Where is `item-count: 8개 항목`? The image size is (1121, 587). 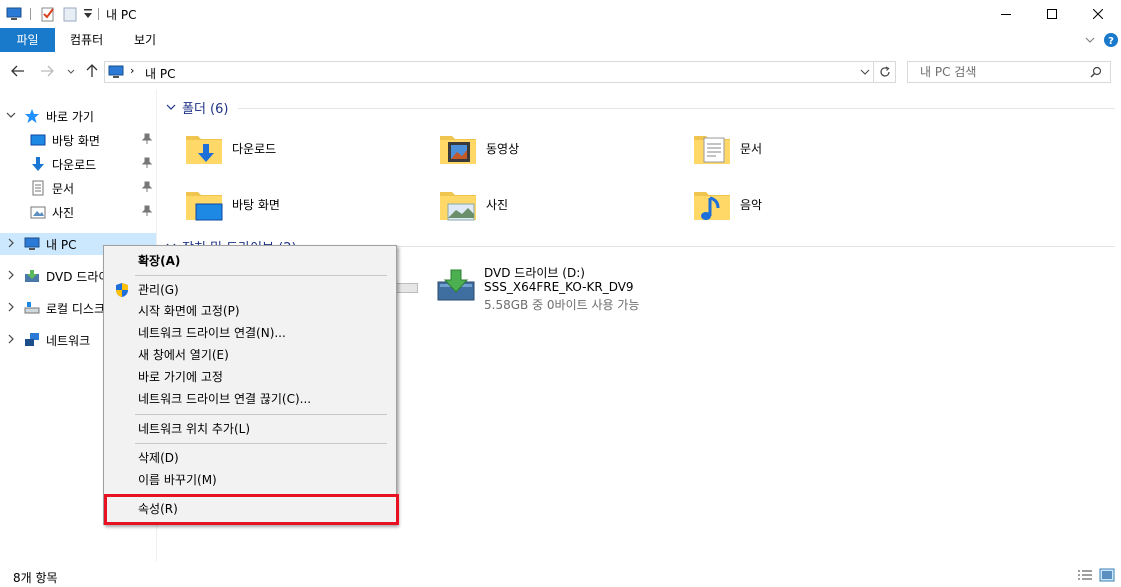 item-count: 8개 항목 is located at coordinates (35, 578).